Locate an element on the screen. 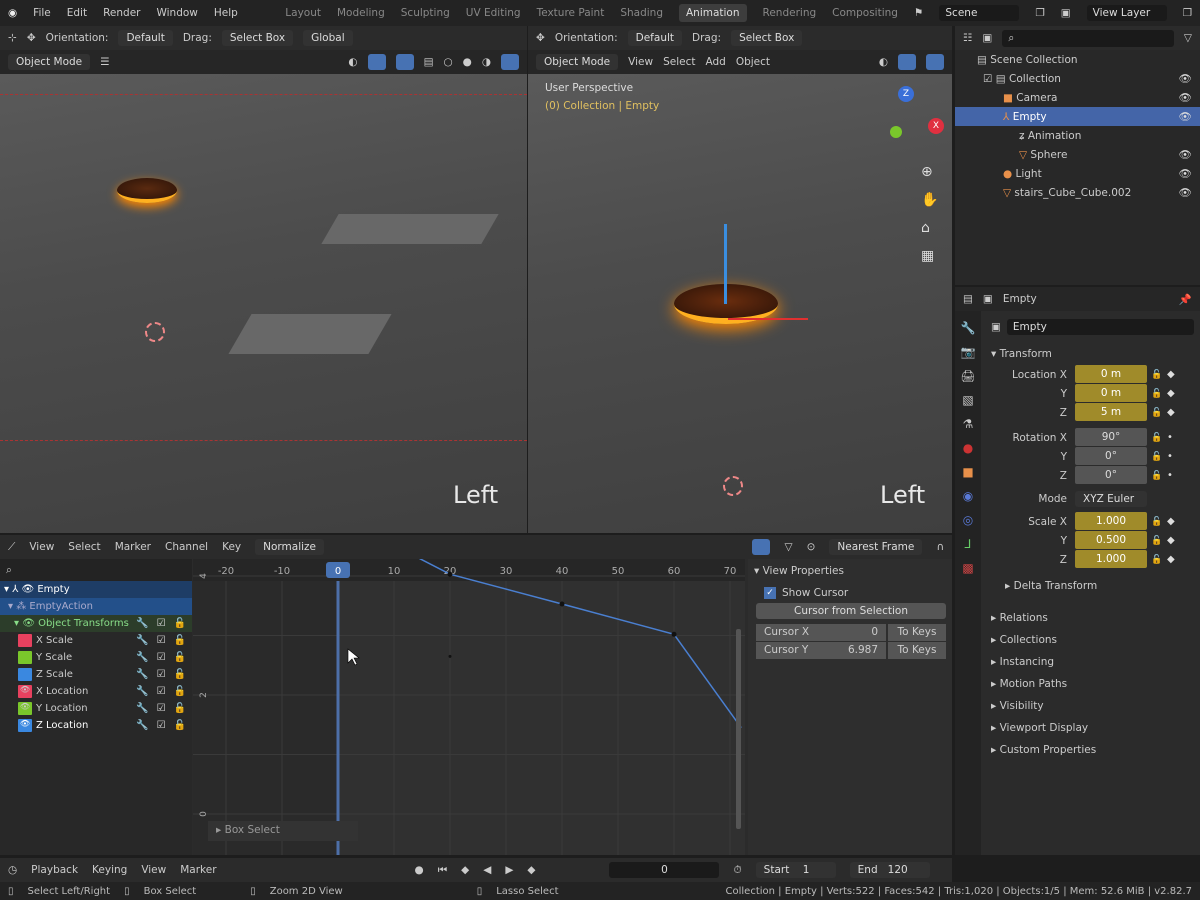  prev-key-icon: ◆ is located at coordinates (465, 870).